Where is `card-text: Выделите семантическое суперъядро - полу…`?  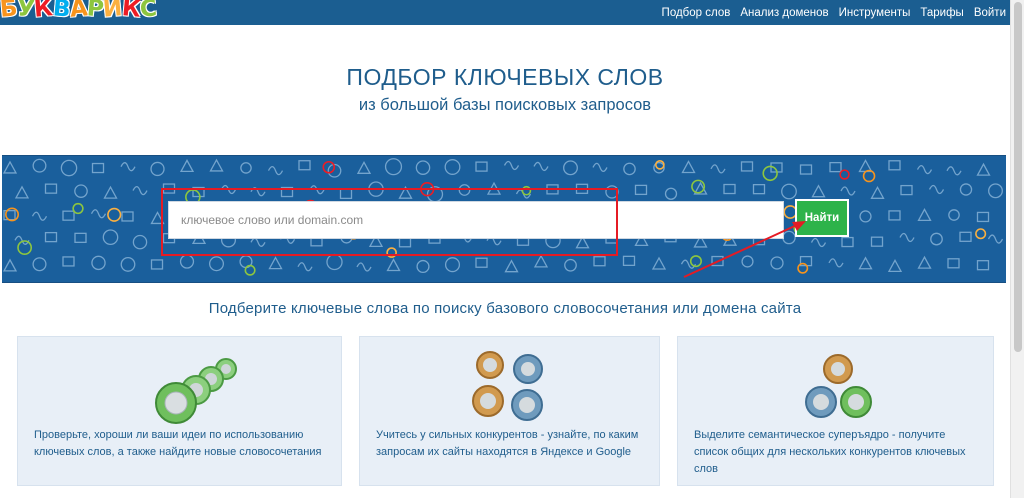 card-text: Выделите семантическое суперъядро - полу… is located at coordinates (830, 452).